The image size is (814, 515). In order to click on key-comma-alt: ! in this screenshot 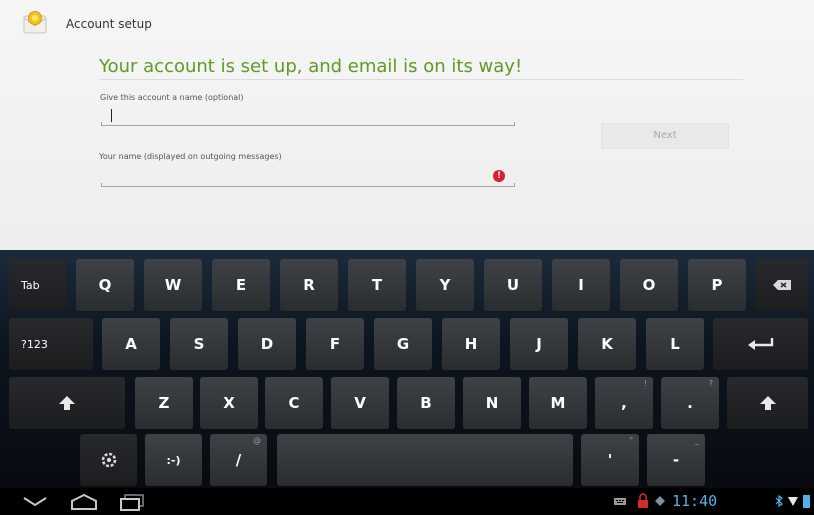, I will do `click(645, 383)`.